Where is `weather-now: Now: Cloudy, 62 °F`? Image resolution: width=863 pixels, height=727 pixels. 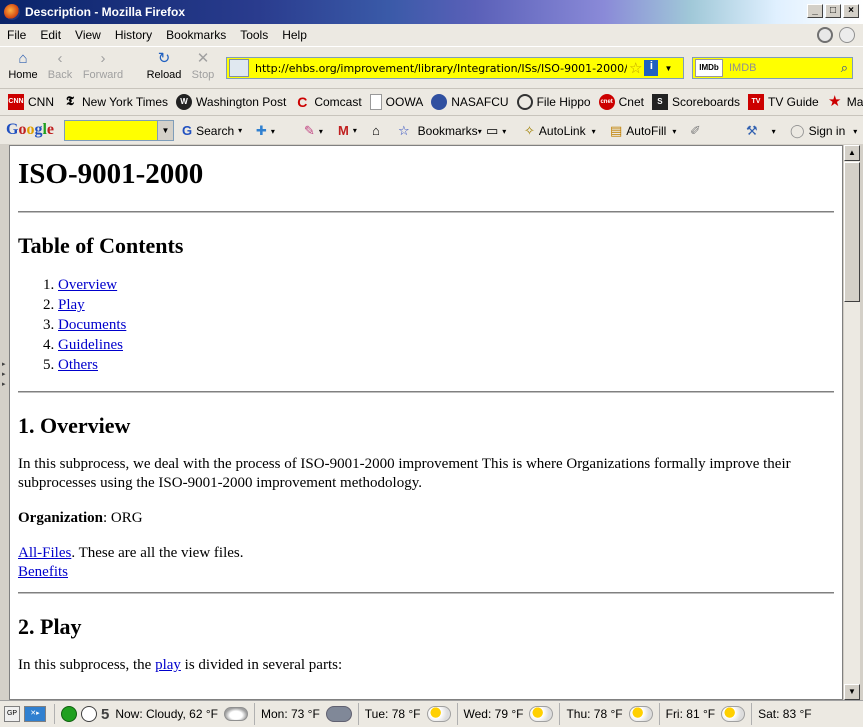
weather-now: Now: Cloudy, 62 °F is located at coordinates (182, 714).